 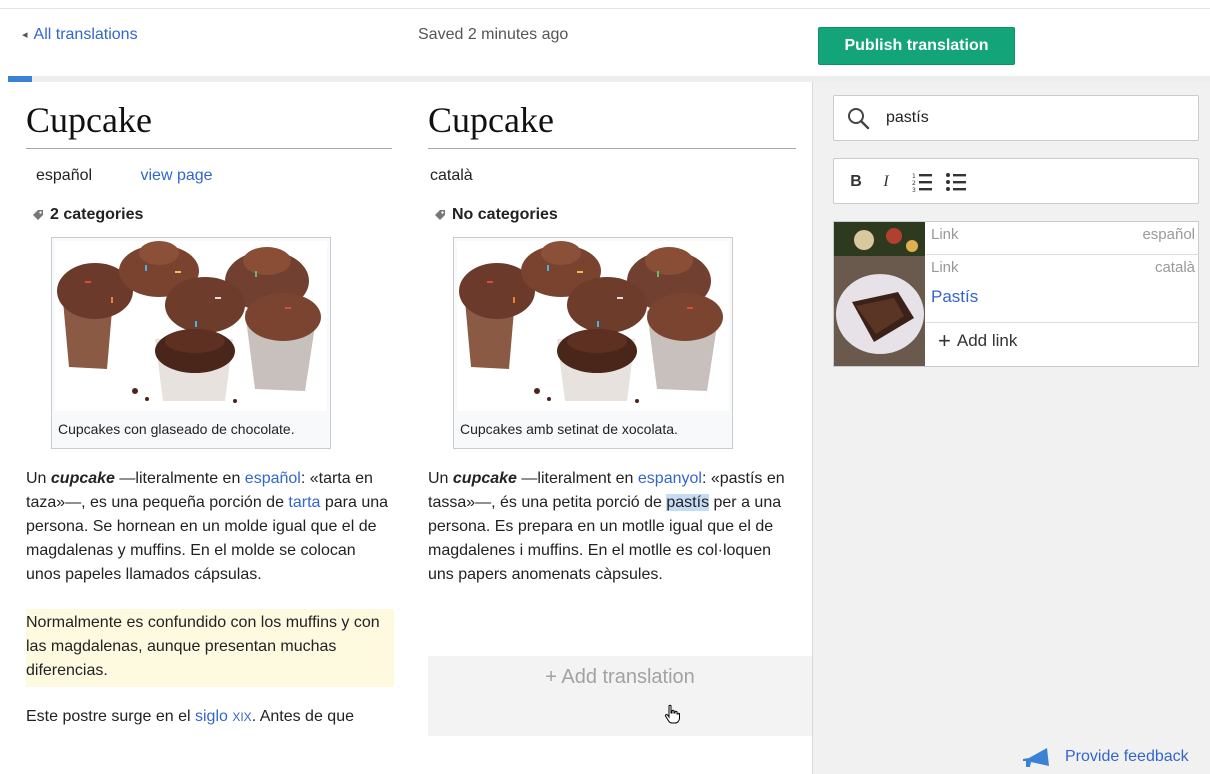 What do you see at coordinates (304, 502) in the screenshot?
I see `tarta-link: tarta` at bounding box center [304, 502].